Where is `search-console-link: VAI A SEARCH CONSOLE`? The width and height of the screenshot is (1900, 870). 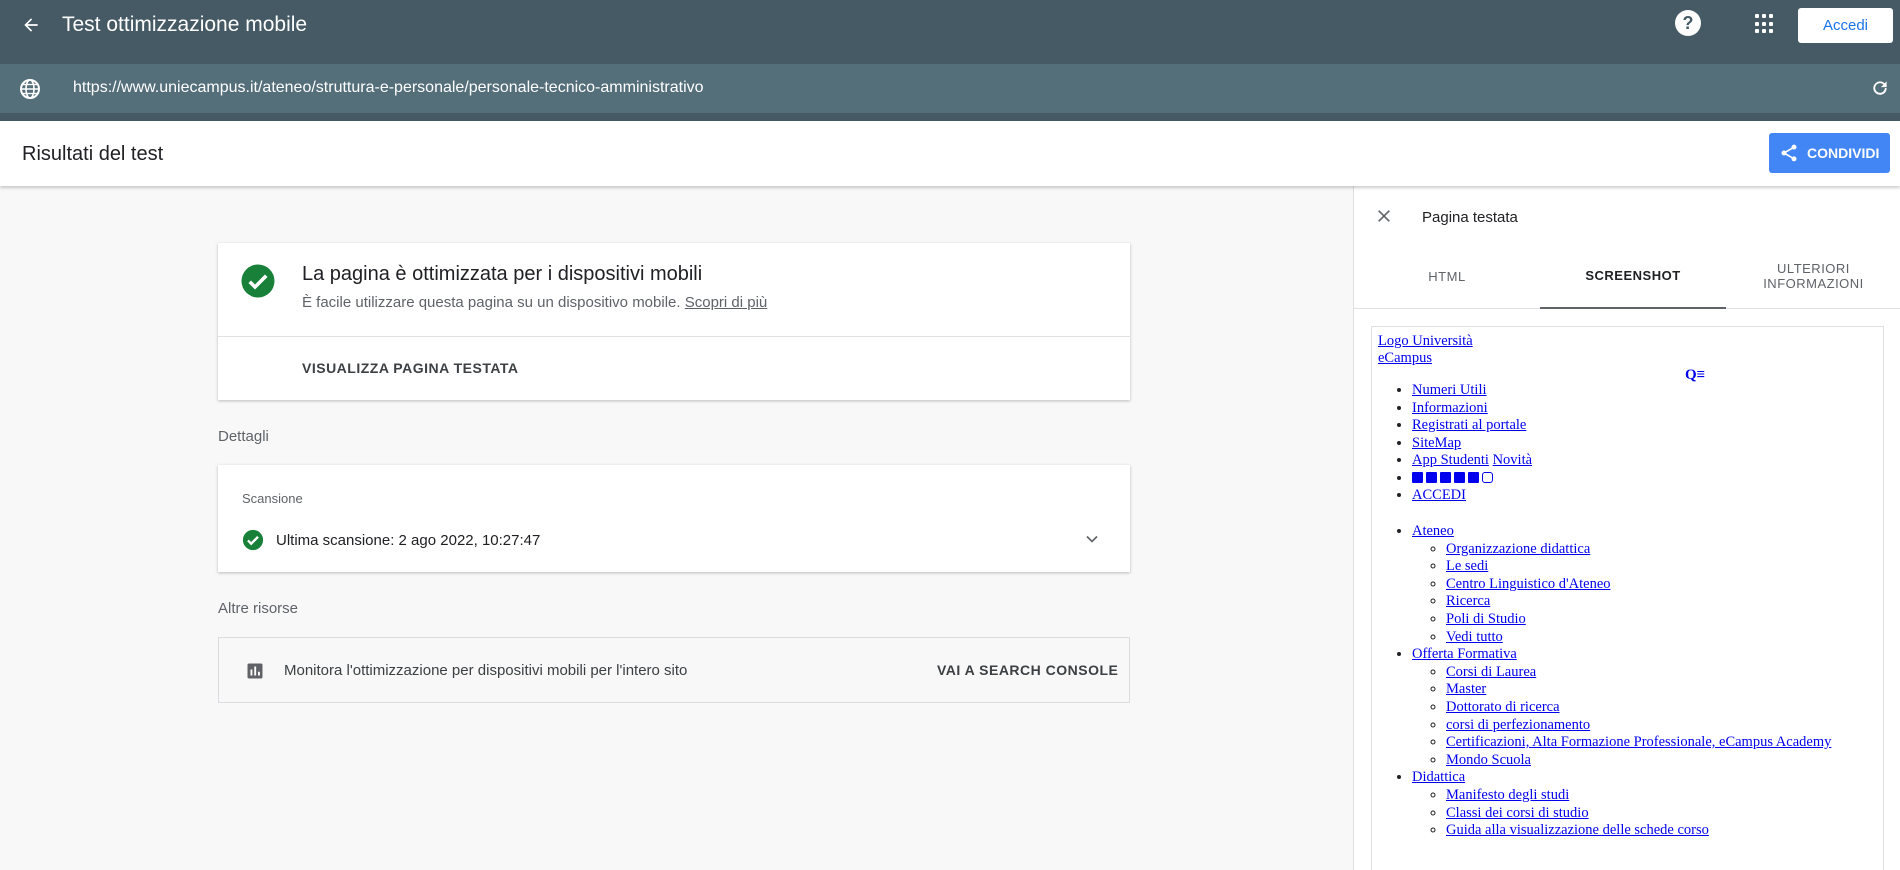 search-console-link: VAI A SEARCH CONSOLE is located at coordinates (1027, 670).